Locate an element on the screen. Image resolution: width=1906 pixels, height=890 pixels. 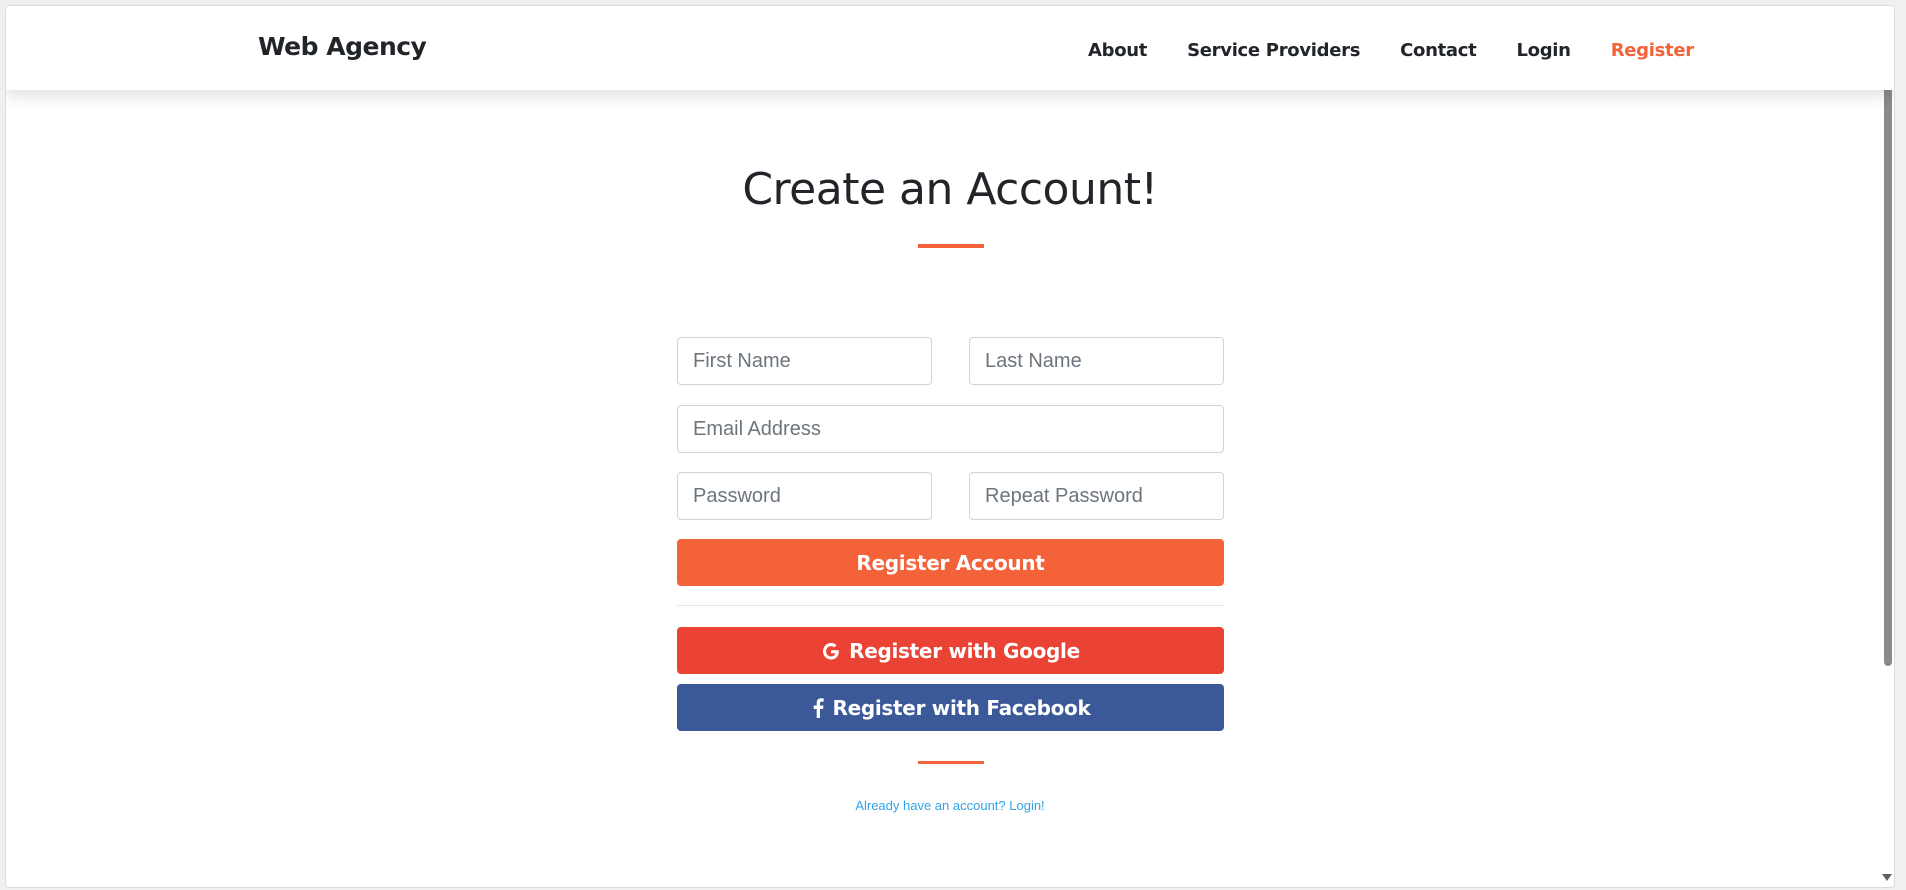
login-link: Already have an account? Login! is located at coordinates (950, 805).